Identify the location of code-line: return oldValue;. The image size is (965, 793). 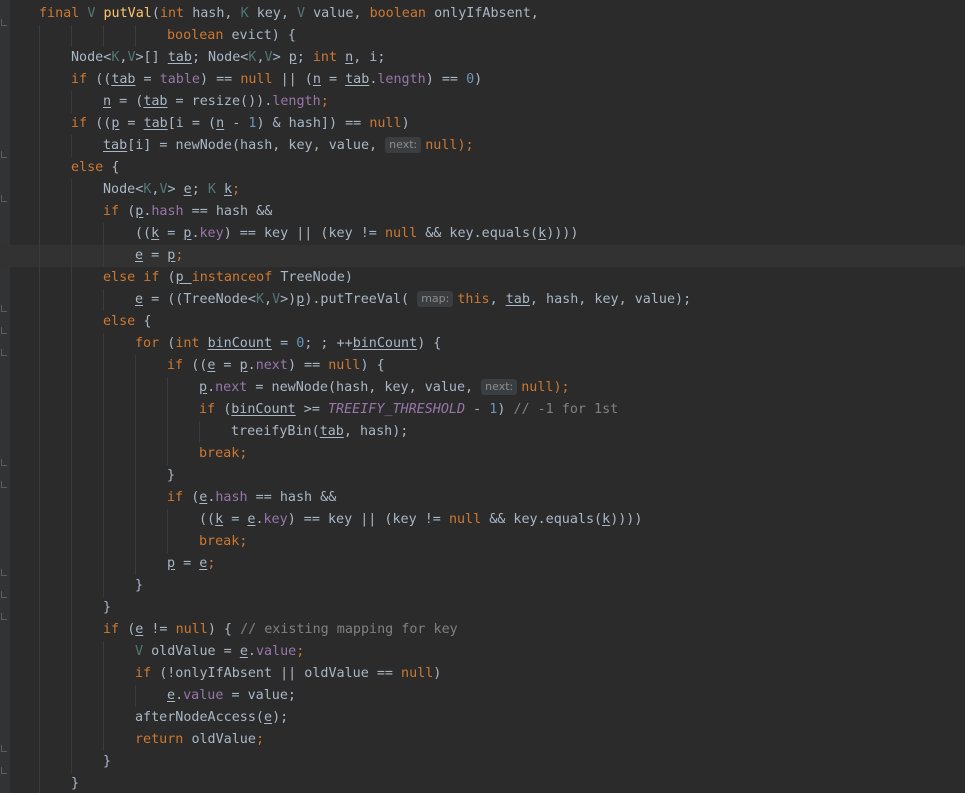
(482, 740).